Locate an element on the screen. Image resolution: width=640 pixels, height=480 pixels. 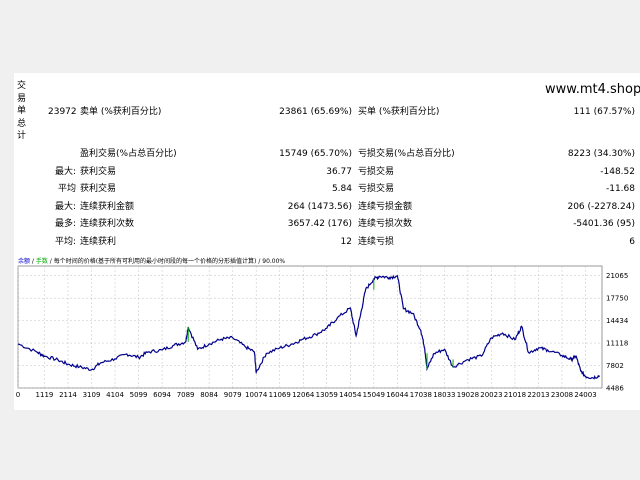
side-char: 单 is located at coordinates (22, 111).